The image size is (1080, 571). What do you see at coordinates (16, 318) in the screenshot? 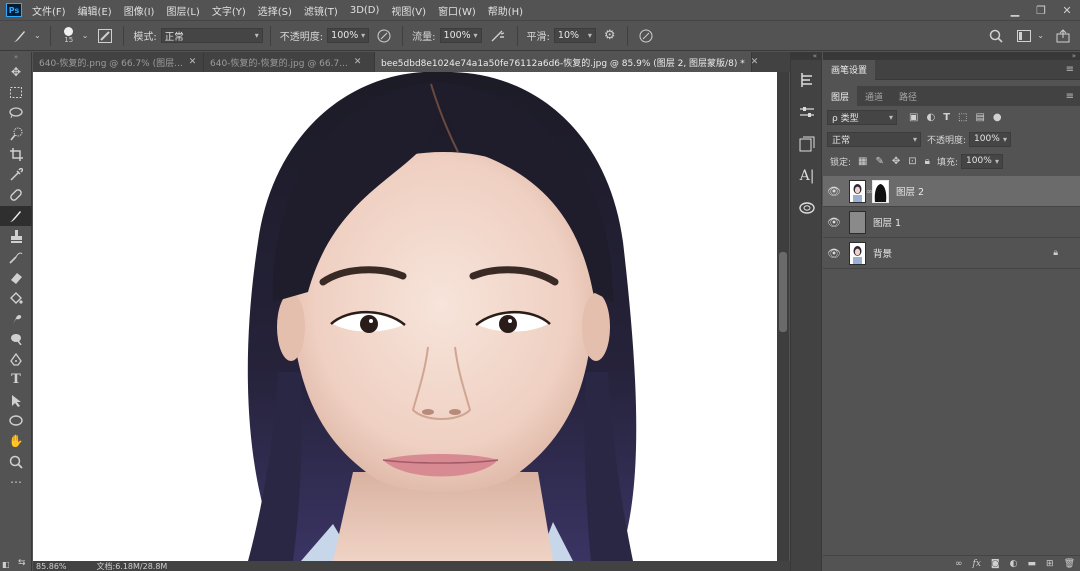
I see `smudge-tool-icon` at bounding box center [16, 318].